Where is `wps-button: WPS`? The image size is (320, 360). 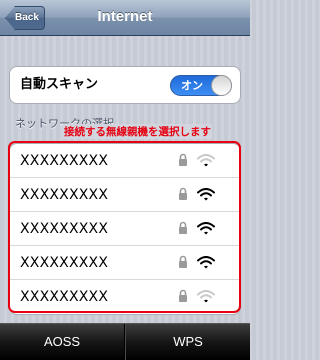
wps-button: WPS is located at coordinates (188, 342).